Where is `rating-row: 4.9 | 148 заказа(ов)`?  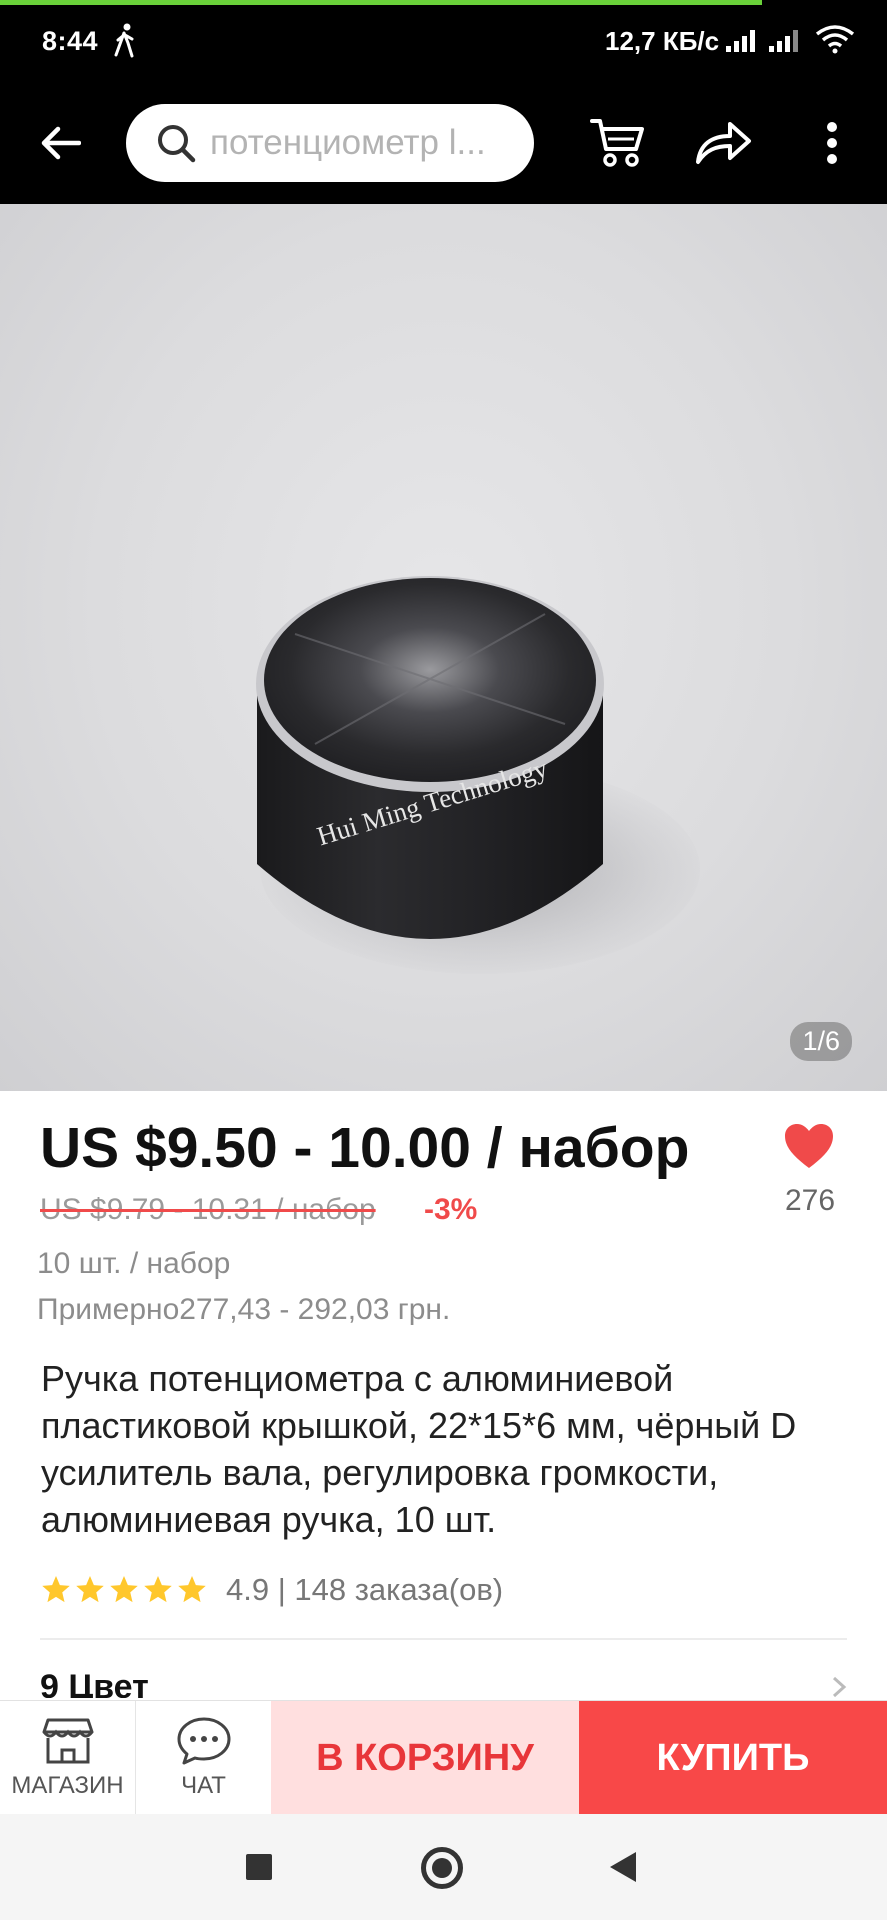
rating-row: 4.9 | 148 заказа(ов) is located at coordinates (271, 1590).